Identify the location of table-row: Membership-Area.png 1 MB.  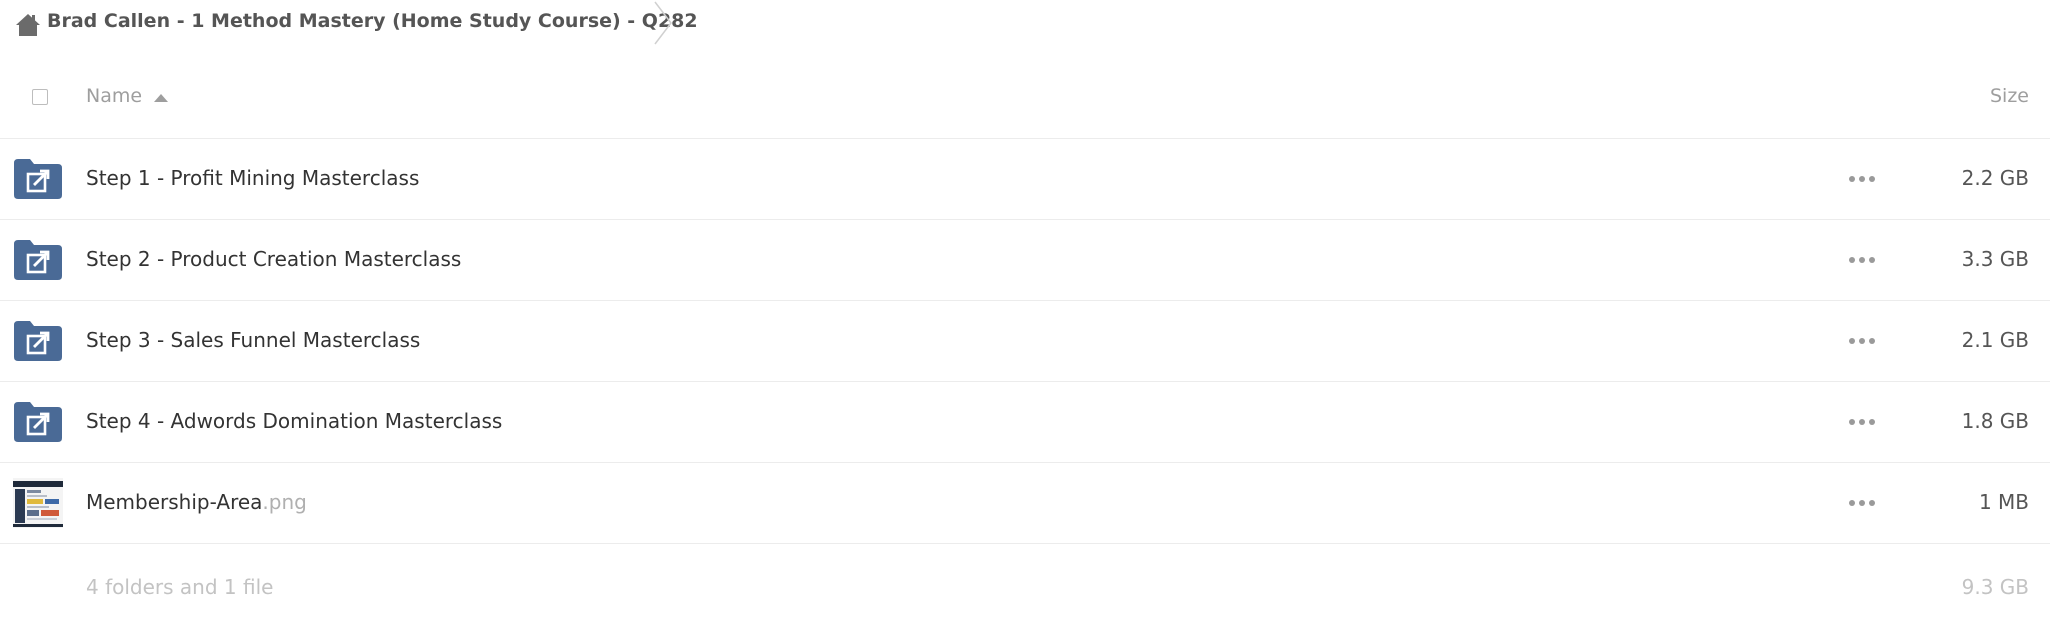
(1025, 503).